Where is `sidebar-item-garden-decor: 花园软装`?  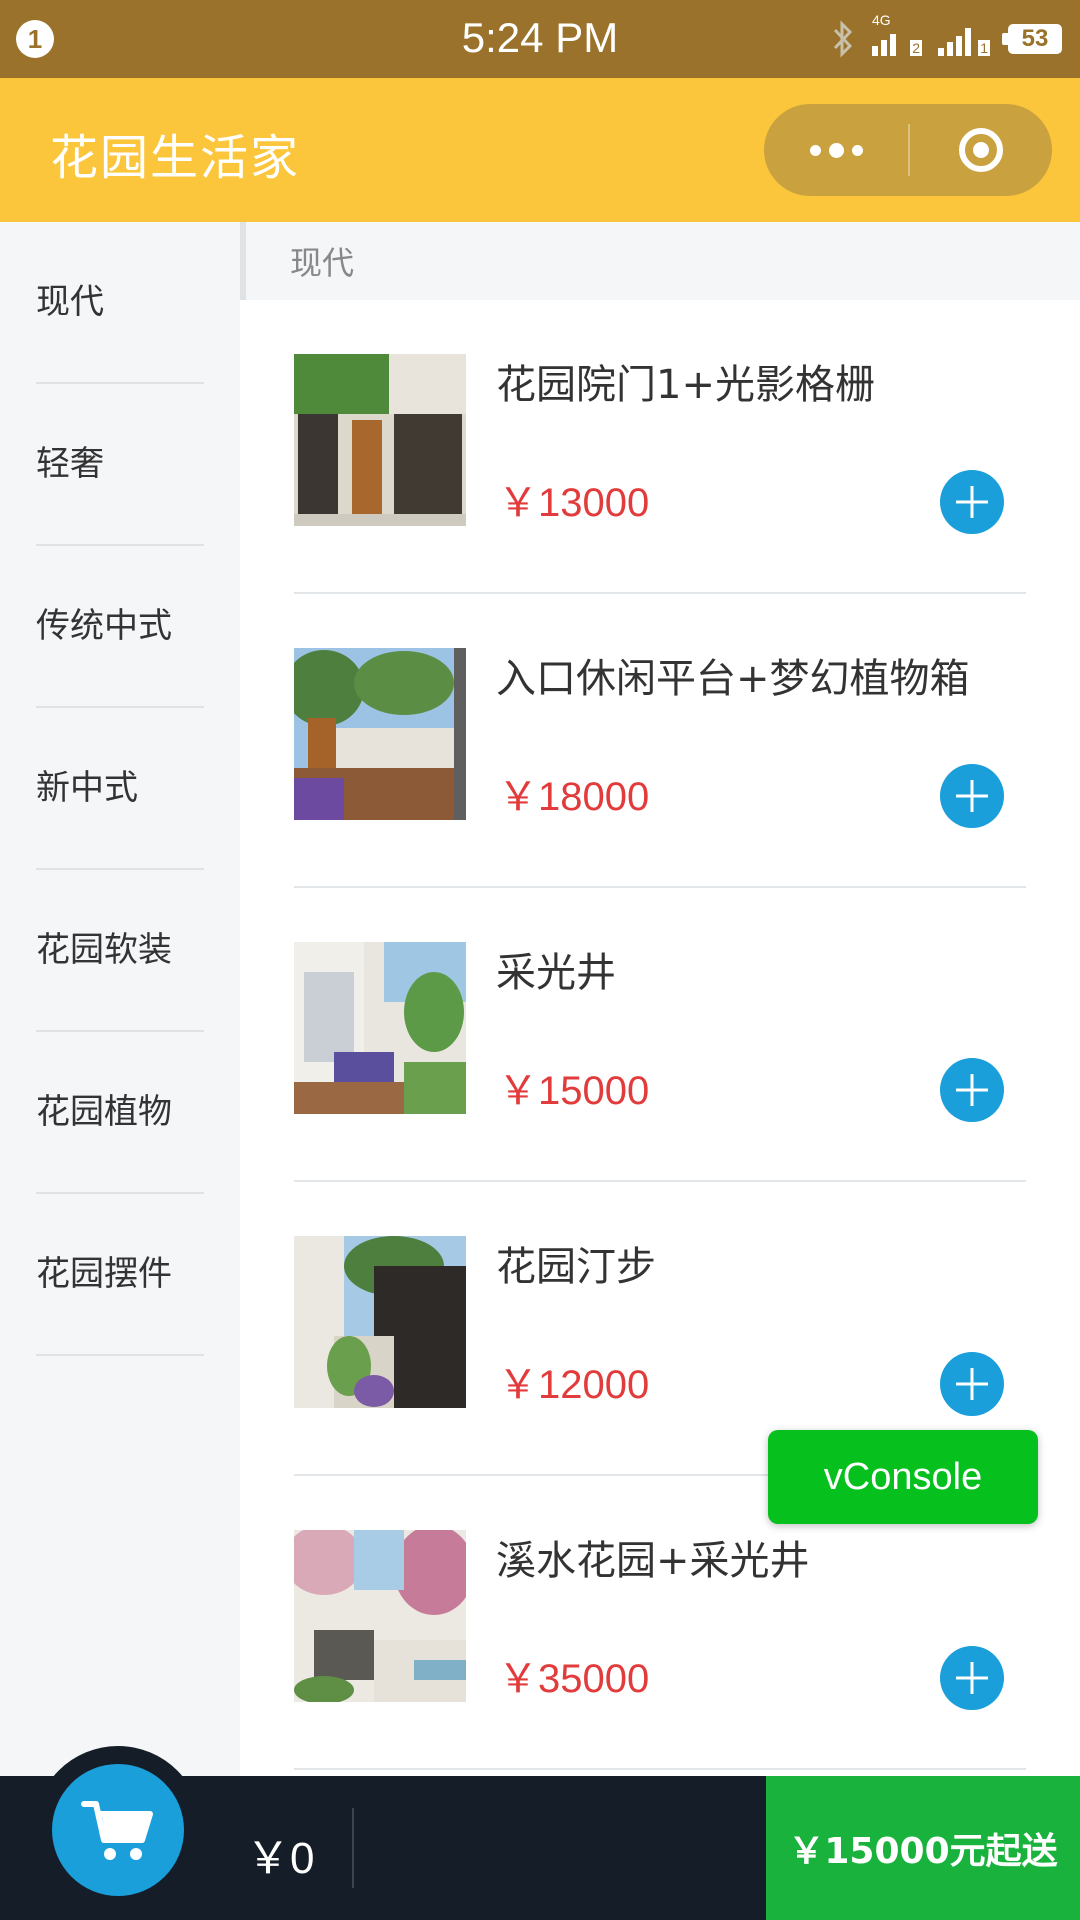
sidebar-item-garden-decor: 花园软装 is located at coordinates (120, 951).